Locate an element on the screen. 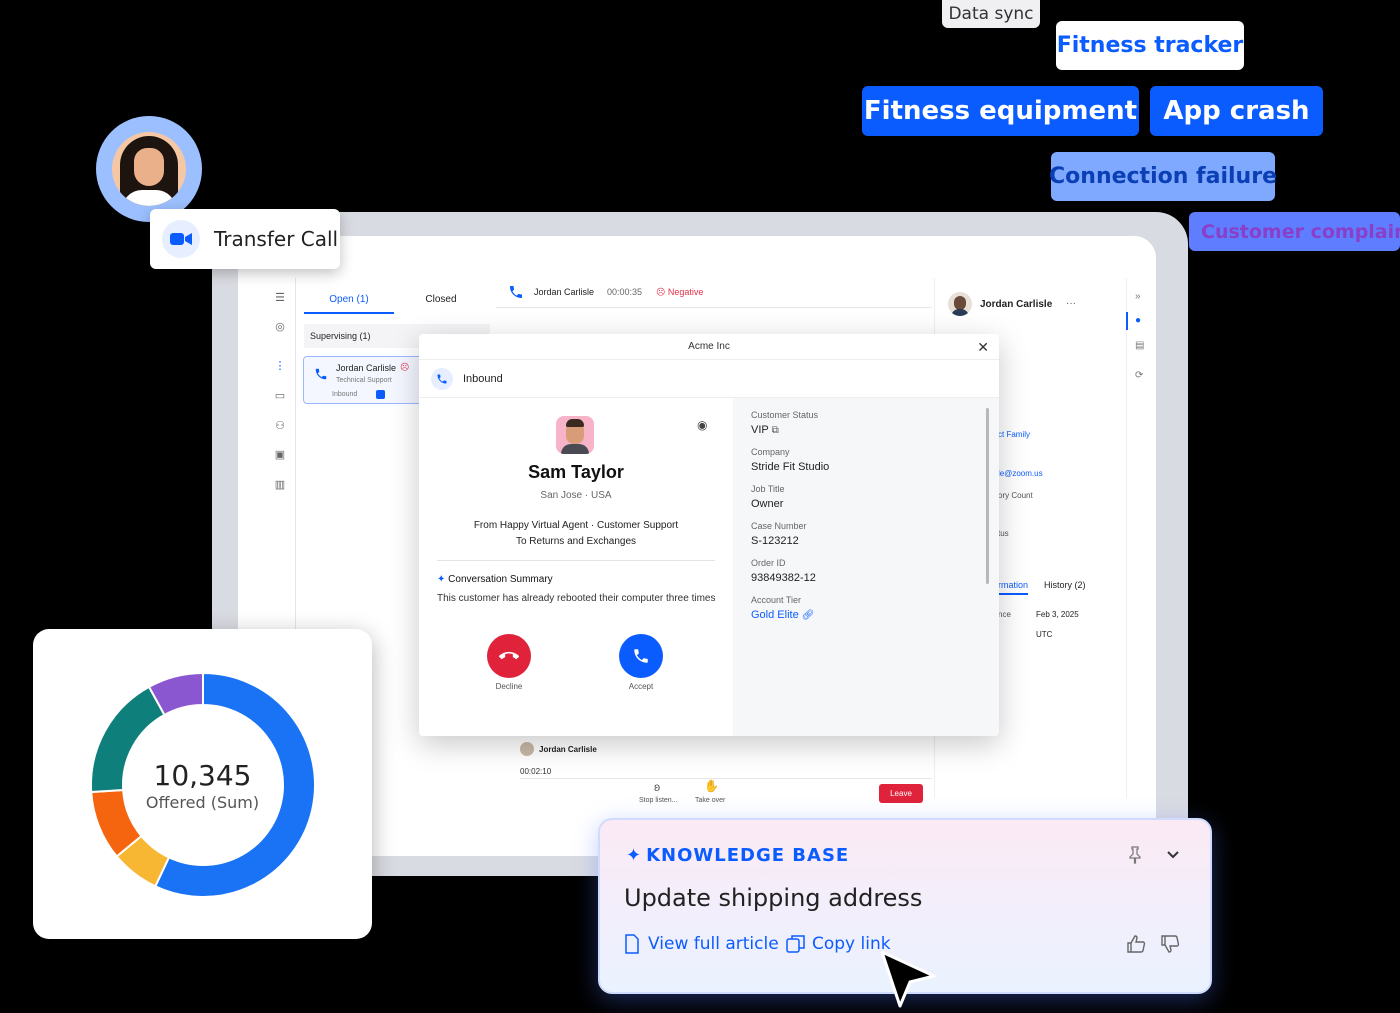 The height and width of the screenshot is (1013, 1400). analytics-icon: ▥ is located at coordinates (280, 485).